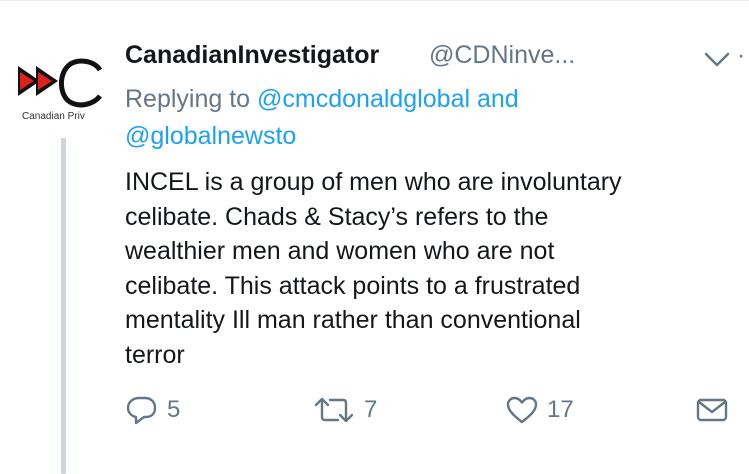 Image resolution: width=749 pixels, height=474 pixels. What do you see at coordinates (539, 410) in the screenshot?
I see `like-button: 17` at bounding box center [539, 410].